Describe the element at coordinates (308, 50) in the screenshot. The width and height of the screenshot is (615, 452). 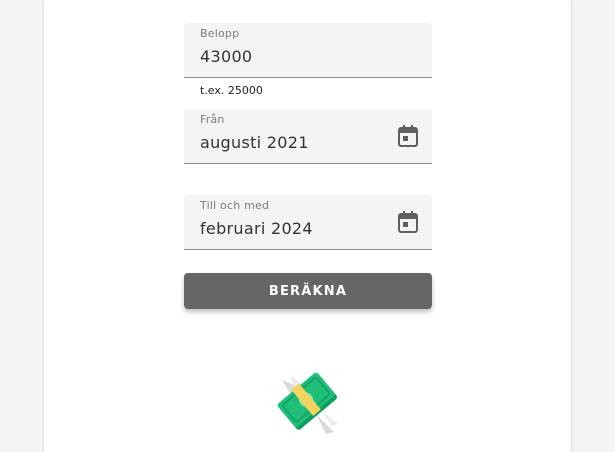
I see `amount-field: Belopp 43000` at that location.